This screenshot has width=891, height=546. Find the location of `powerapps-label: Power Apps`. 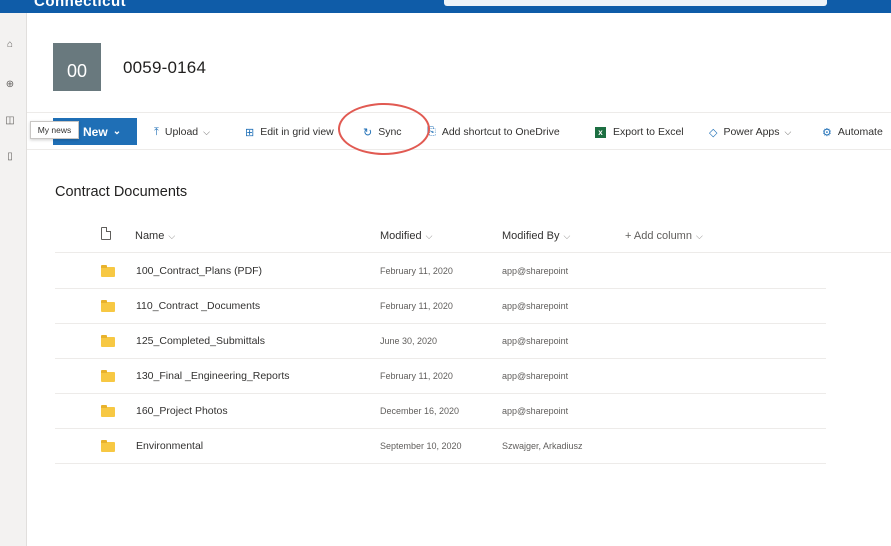

powerapps-label: Power Apps is located at coordinates (751, 132).